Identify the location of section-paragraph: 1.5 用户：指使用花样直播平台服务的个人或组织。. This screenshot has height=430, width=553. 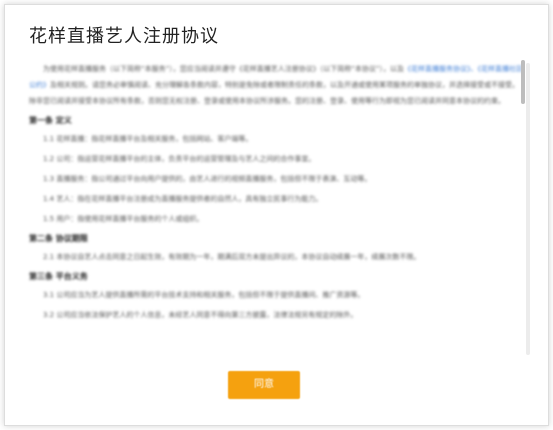
(123, 219).